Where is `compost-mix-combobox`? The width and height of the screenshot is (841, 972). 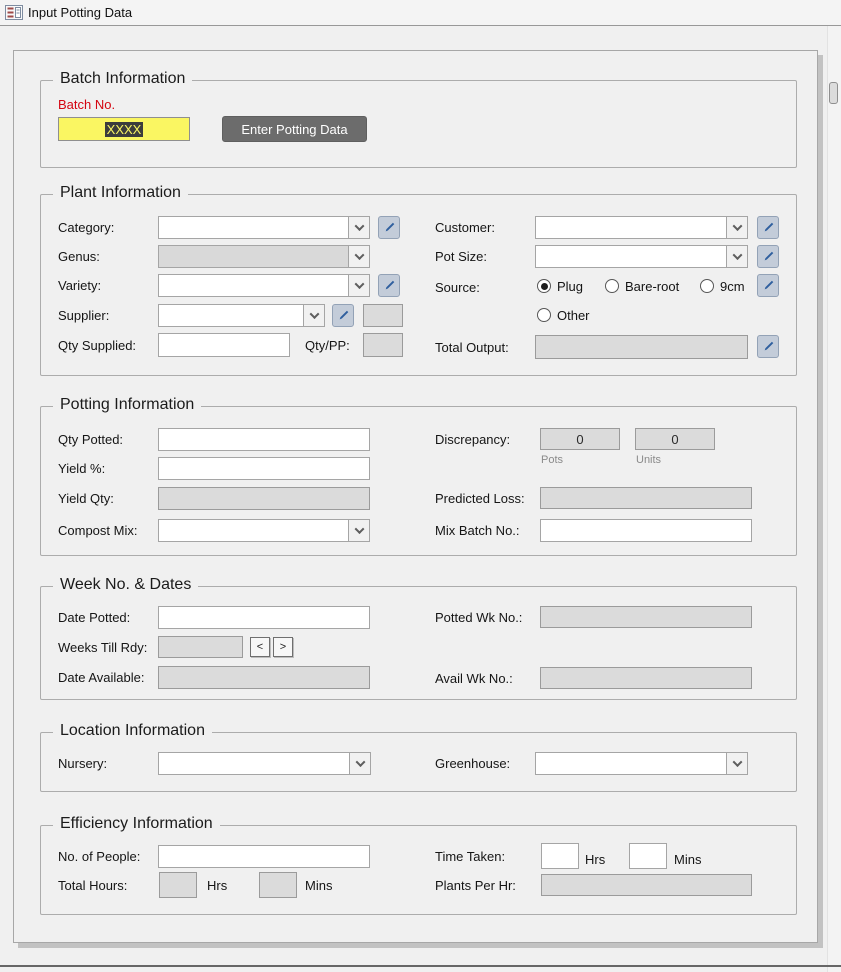
compost-mix-combobox is located at coordinates (264, 530).